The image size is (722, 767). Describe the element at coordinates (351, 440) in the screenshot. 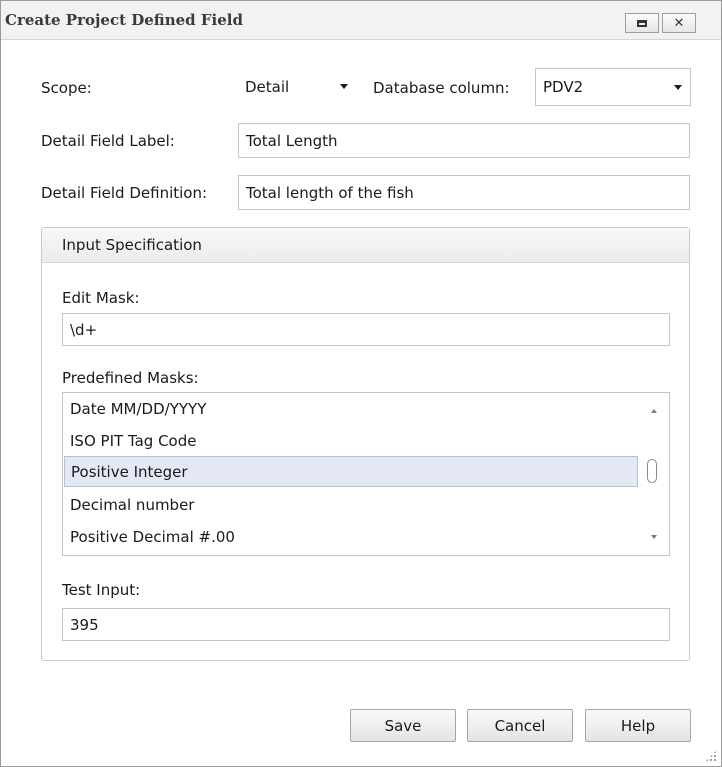

I see `list-item: ISO PIT Tag Code` at that location.